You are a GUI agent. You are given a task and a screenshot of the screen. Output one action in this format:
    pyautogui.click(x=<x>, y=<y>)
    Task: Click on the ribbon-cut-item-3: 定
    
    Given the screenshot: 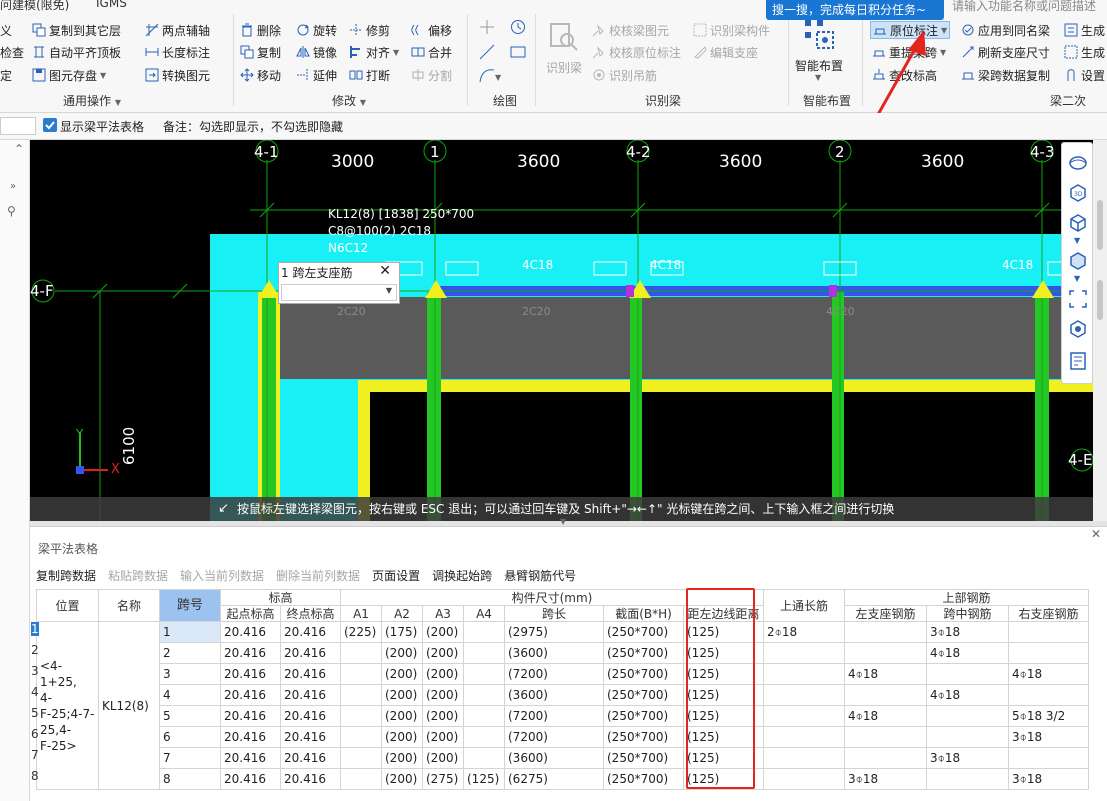 What is the action you would take?
    pyautogui.click(x=6, y=75)
    